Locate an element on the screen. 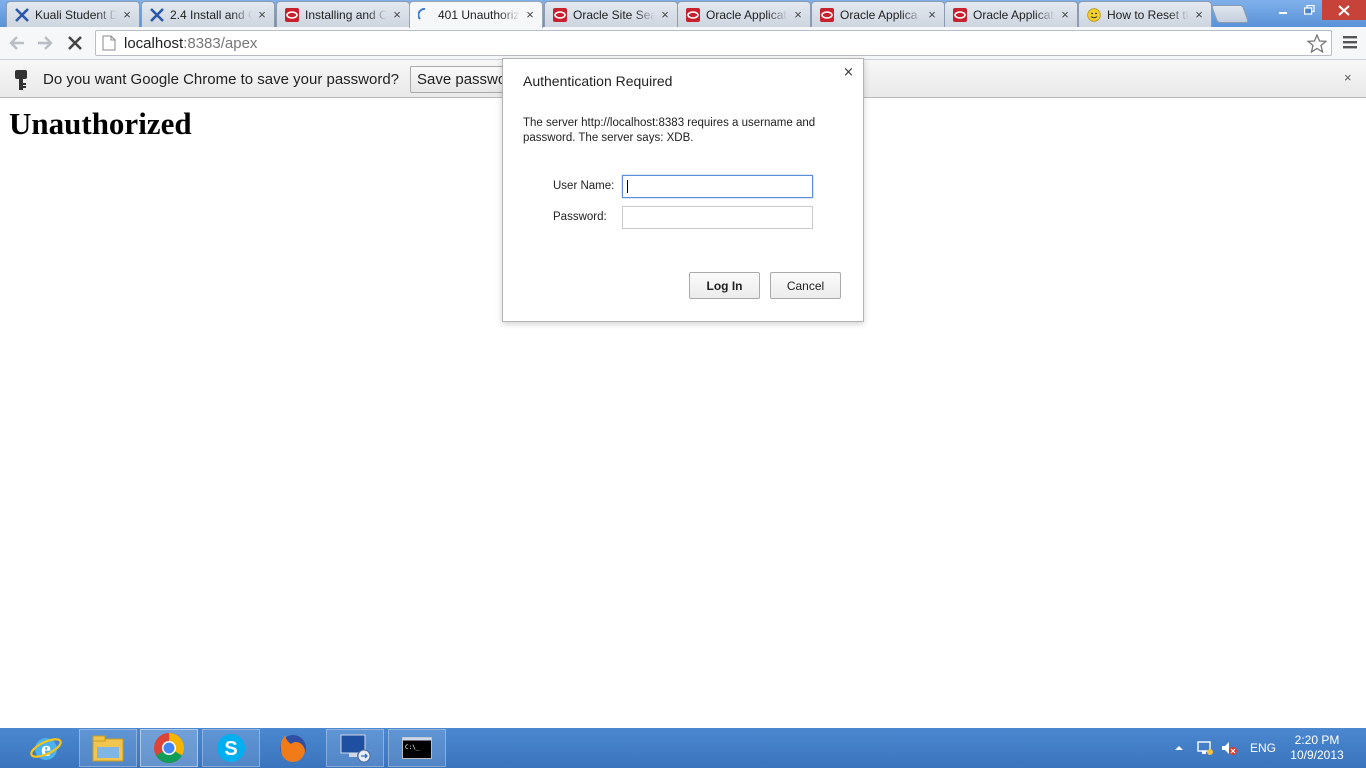 Image resolution: width=1366 pixels, height=768 pixels. system-clock: 2:20 PM 10/9/2013 is located at coordinates (1317, 748).